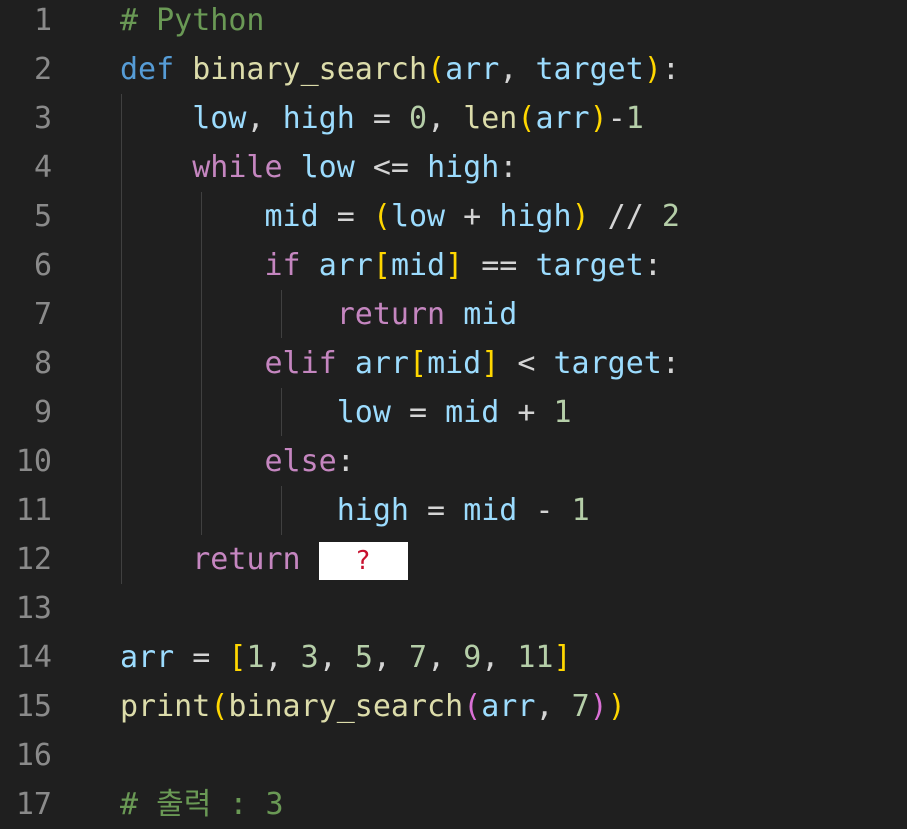  I want to click on code-text: arr = [1, 3, 5, 7, 9, 11], so click(346, 657).